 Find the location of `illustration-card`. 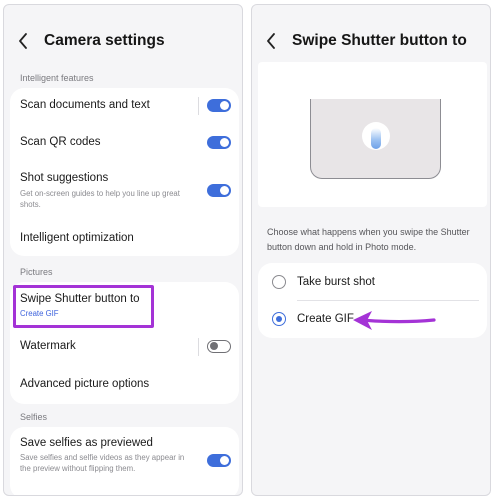

illustration-card is located at coordinates (372, 134).